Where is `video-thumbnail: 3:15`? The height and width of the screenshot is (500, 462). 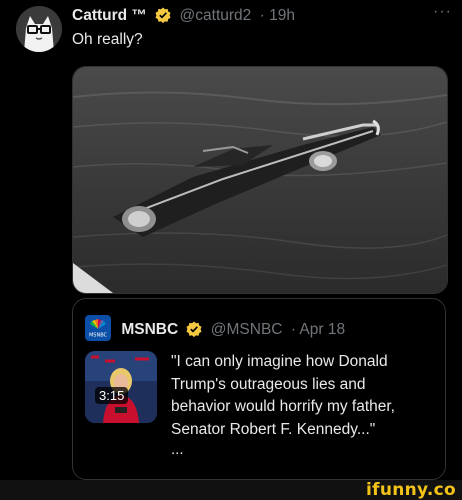 video-thumbnail: 3:15 is located at coordinates (121, 387).